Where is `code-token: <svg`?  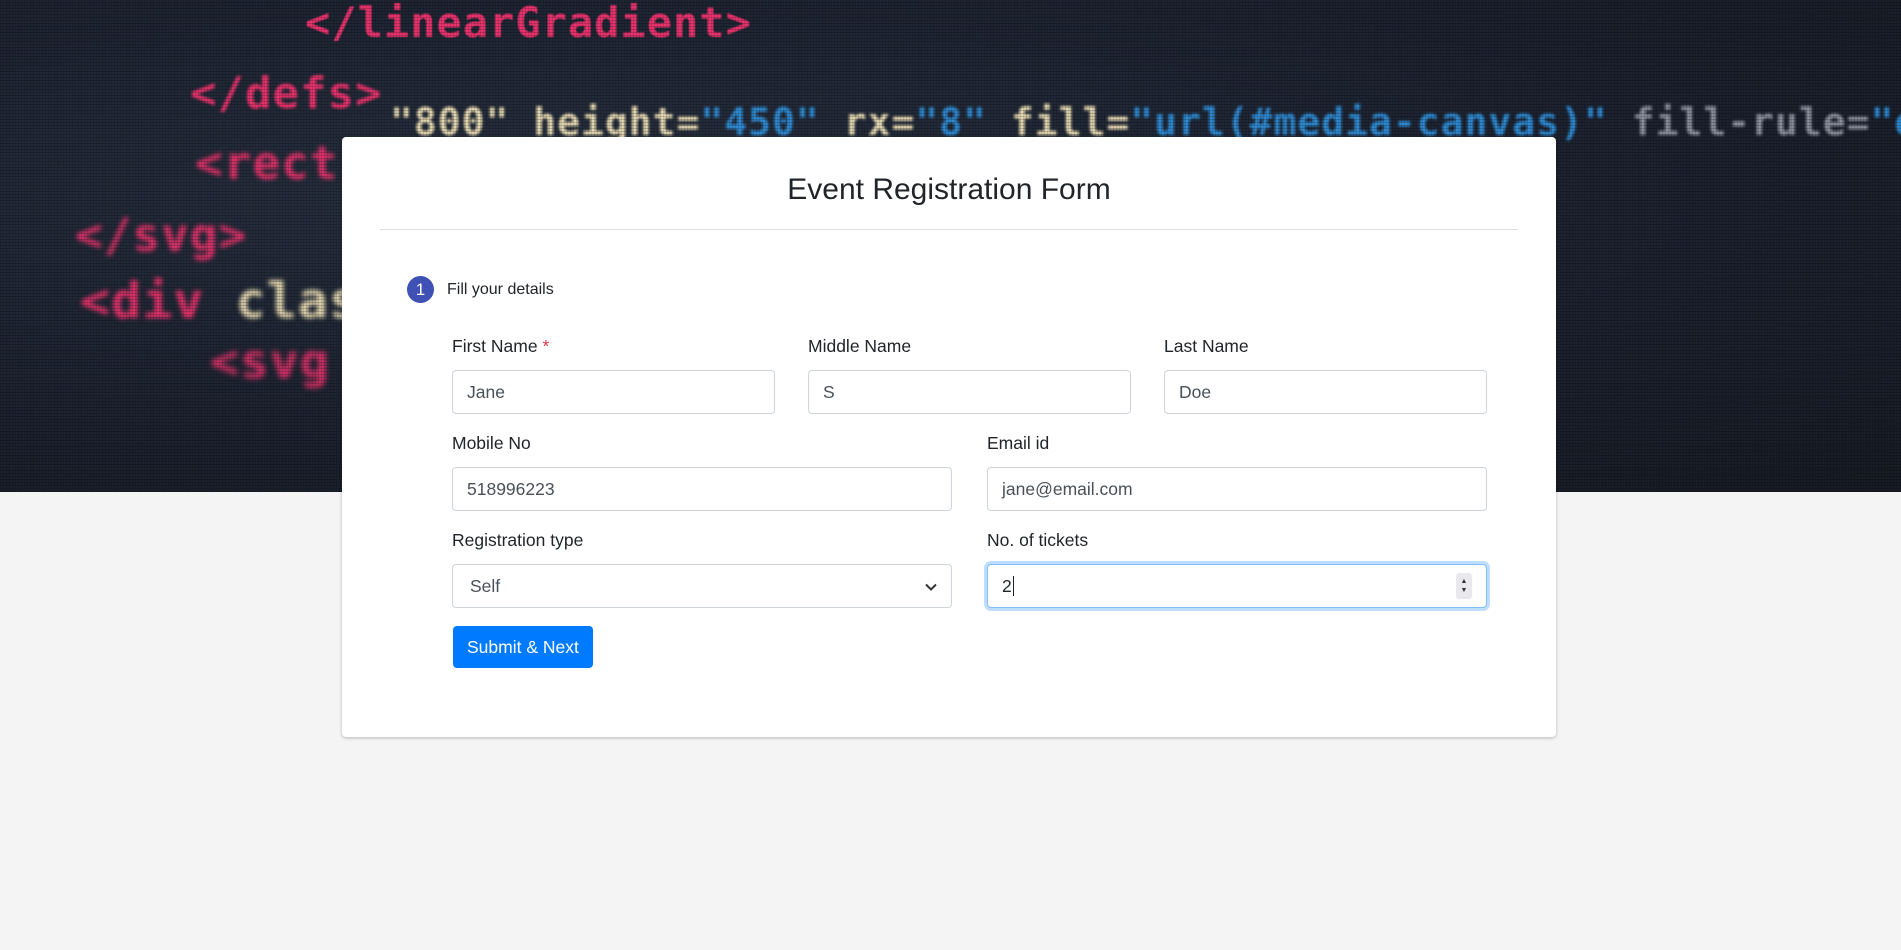 code-token: <svg is located at coordinates (270, 362).